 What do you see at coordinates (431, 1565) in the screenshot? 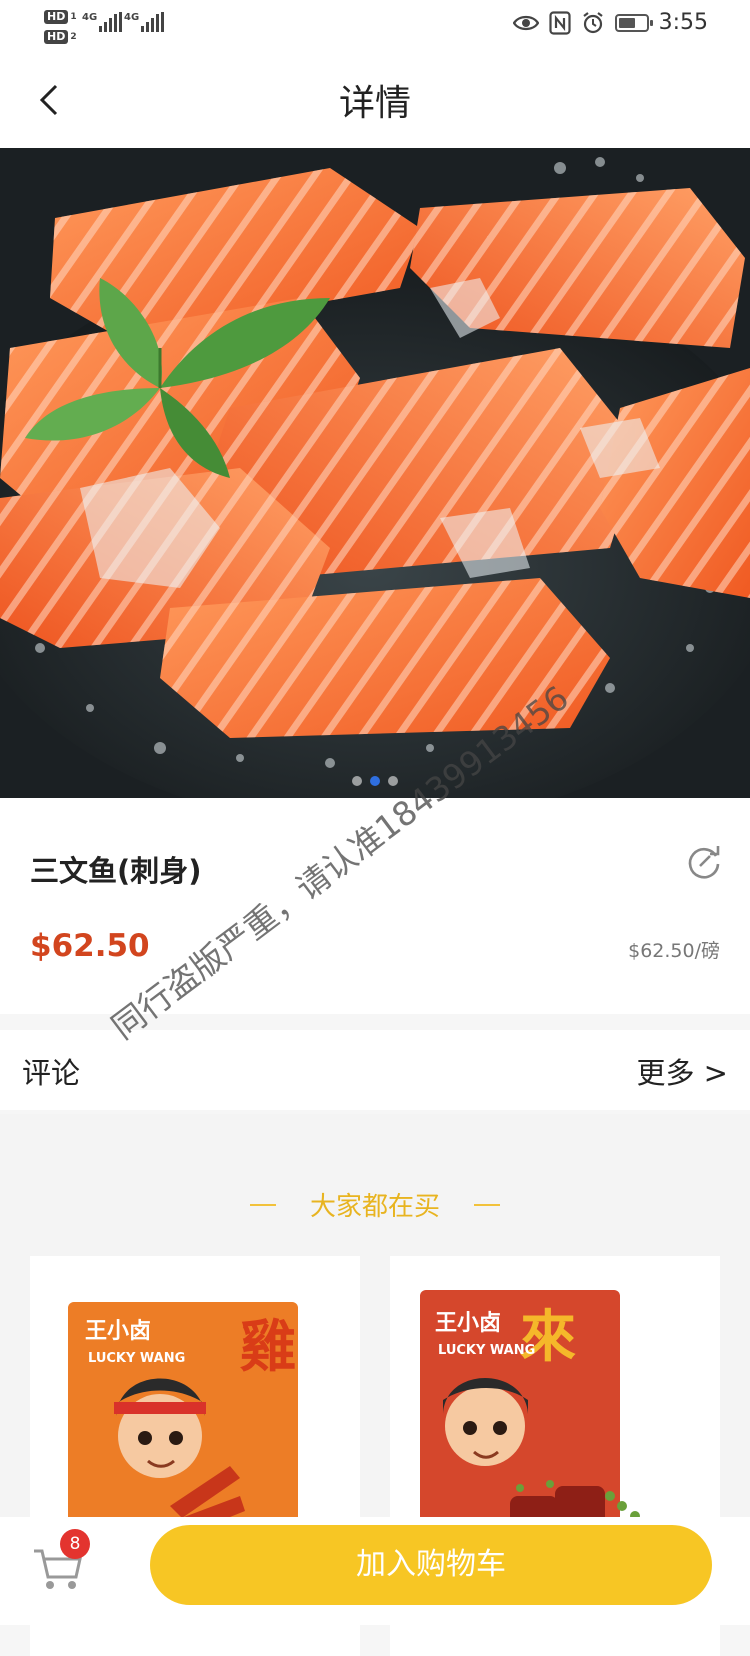
I see `add-to-cart-button: 加入购物车` at bounding box center [431, 1565].